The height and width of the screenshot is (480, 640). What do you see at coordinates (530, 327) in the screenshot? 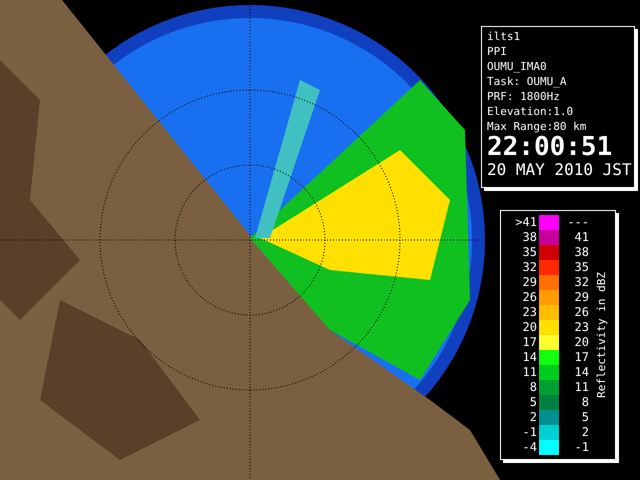
I see `legend-low-label: 20` at bounding box center [530, 327].